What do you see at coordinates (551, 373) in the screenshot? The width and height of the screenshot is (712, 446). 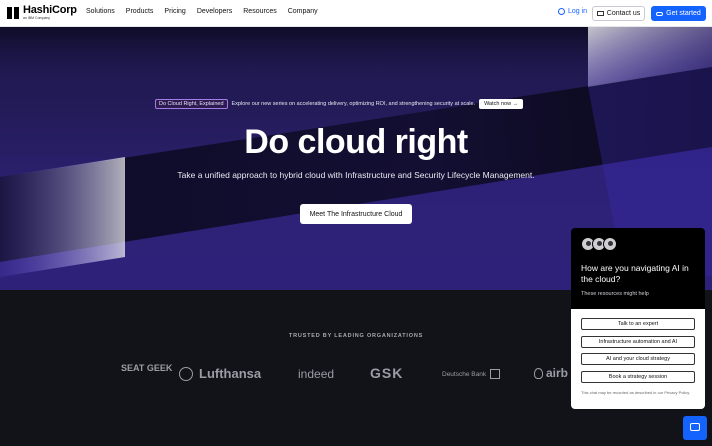 I see `airbnb-logo: airb` at bounding box center [551, 373].